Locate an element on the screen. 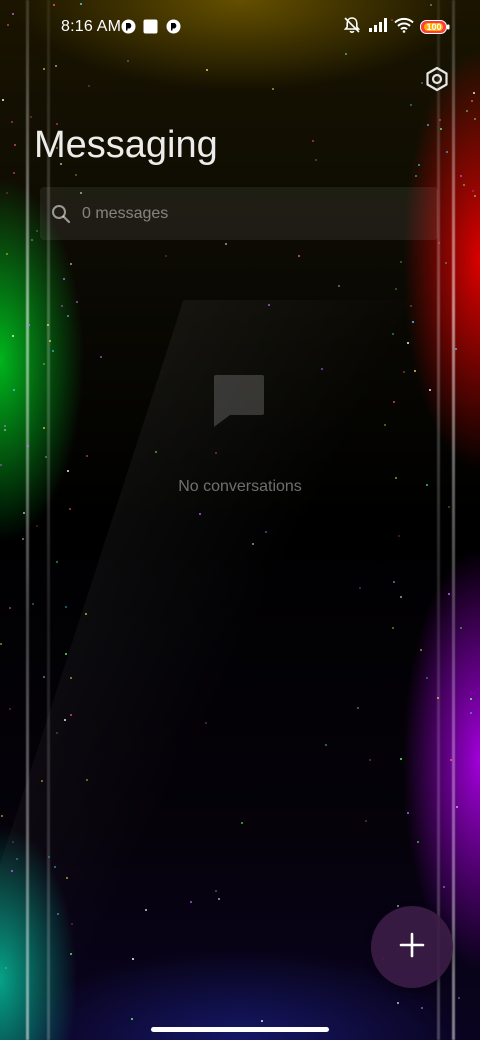 The image size is (480, 1040). battery-level: 100 is located at coordinates (434, 27).